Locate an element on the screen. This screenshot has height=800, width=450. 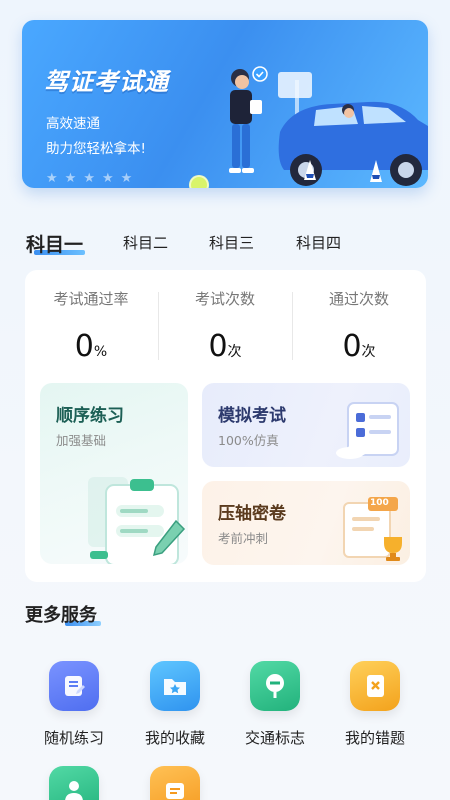
stat-label: 考试次数 is located at coordinates (224, 299).